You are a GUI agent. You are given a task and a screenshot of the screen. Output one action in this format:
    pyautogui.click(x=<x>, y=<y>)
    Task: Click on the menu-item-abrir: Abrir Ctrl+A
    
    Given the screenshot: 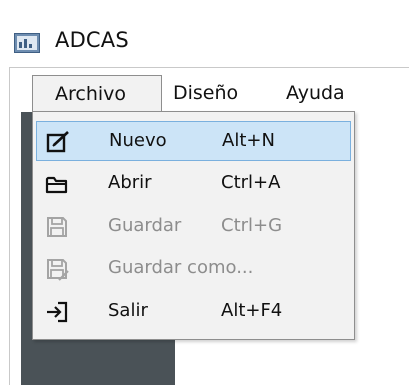 What is the action you would take?
    pyautogui.click(x=193, y=184)
    